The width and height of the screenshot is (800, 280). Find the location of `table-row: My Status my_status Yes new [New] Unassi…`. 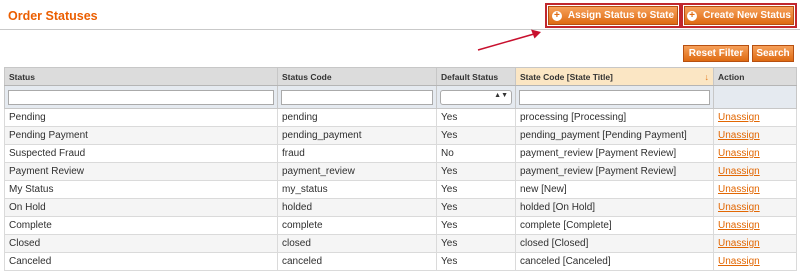

table-row: My Status my_status Yes new [New] Unassi… is located at coordinates (400, 189).